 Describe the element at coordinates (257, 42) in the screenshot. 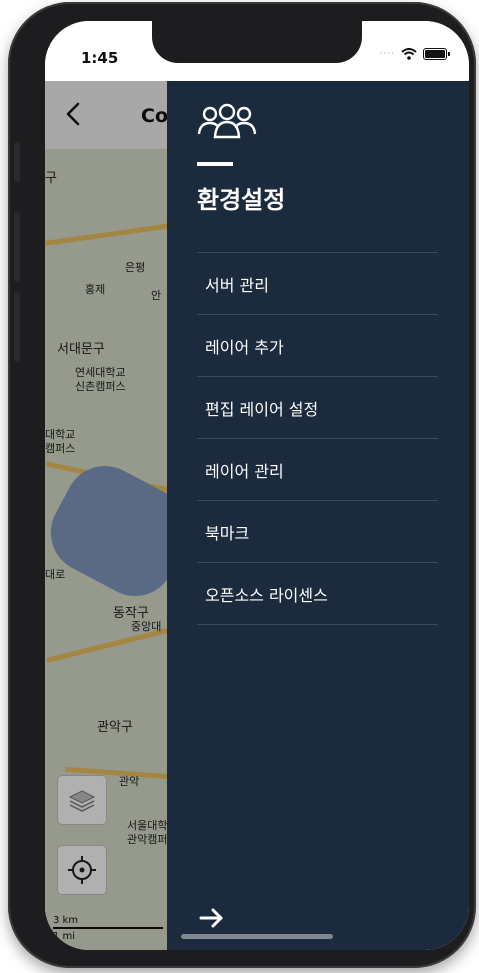

I see `notch` at that location.